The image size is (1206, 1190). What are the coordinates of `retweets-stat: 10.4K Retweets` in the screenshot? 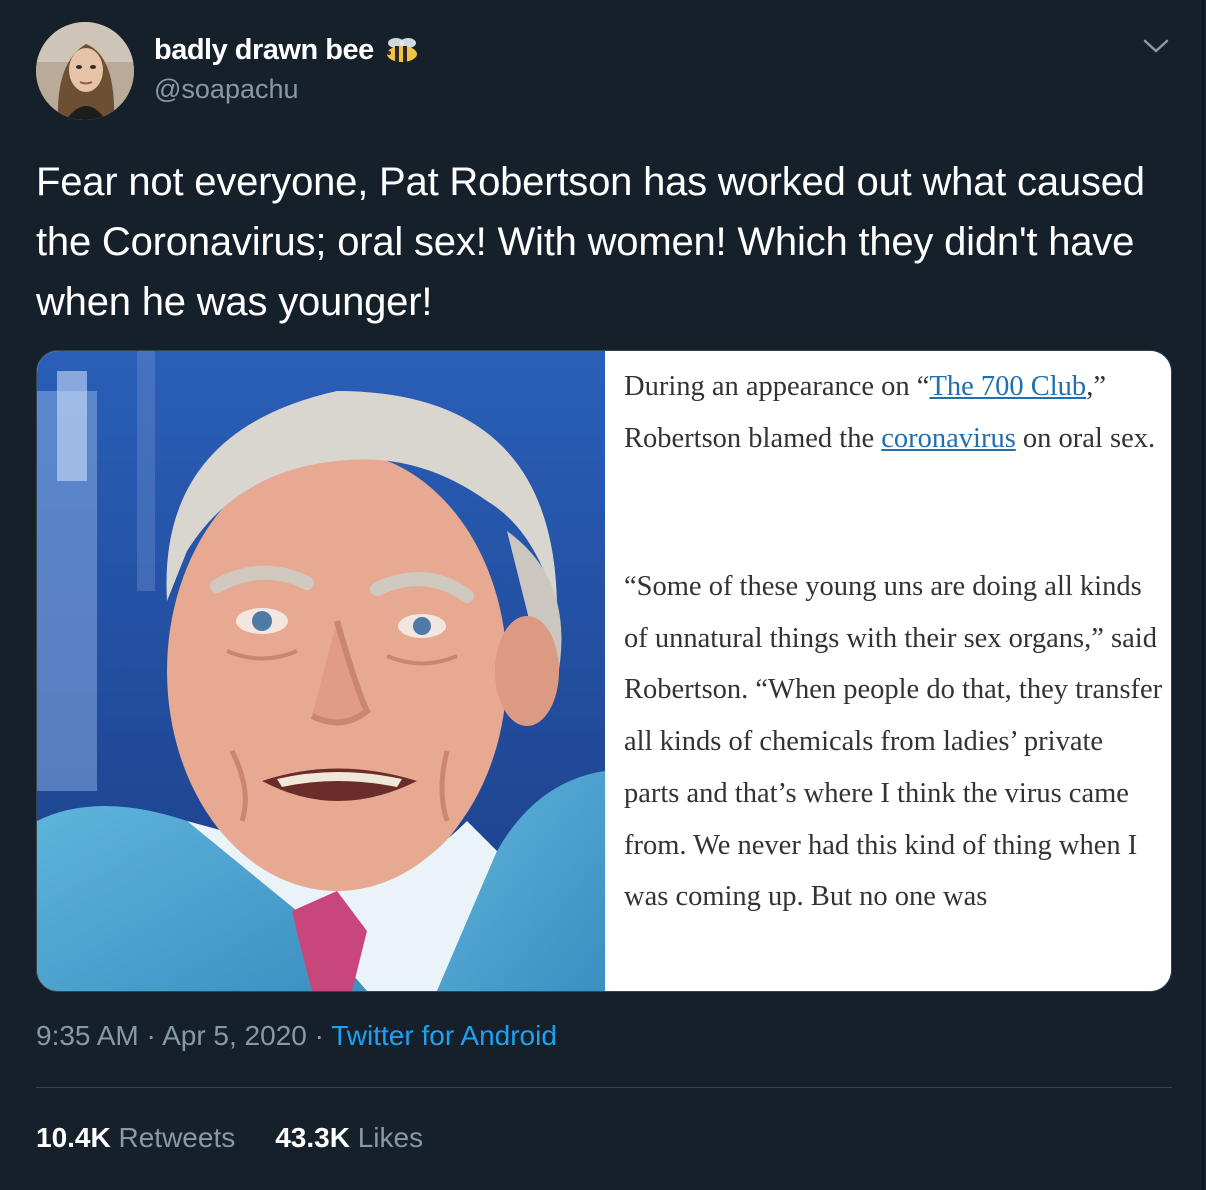 It's located at (135, 1138).